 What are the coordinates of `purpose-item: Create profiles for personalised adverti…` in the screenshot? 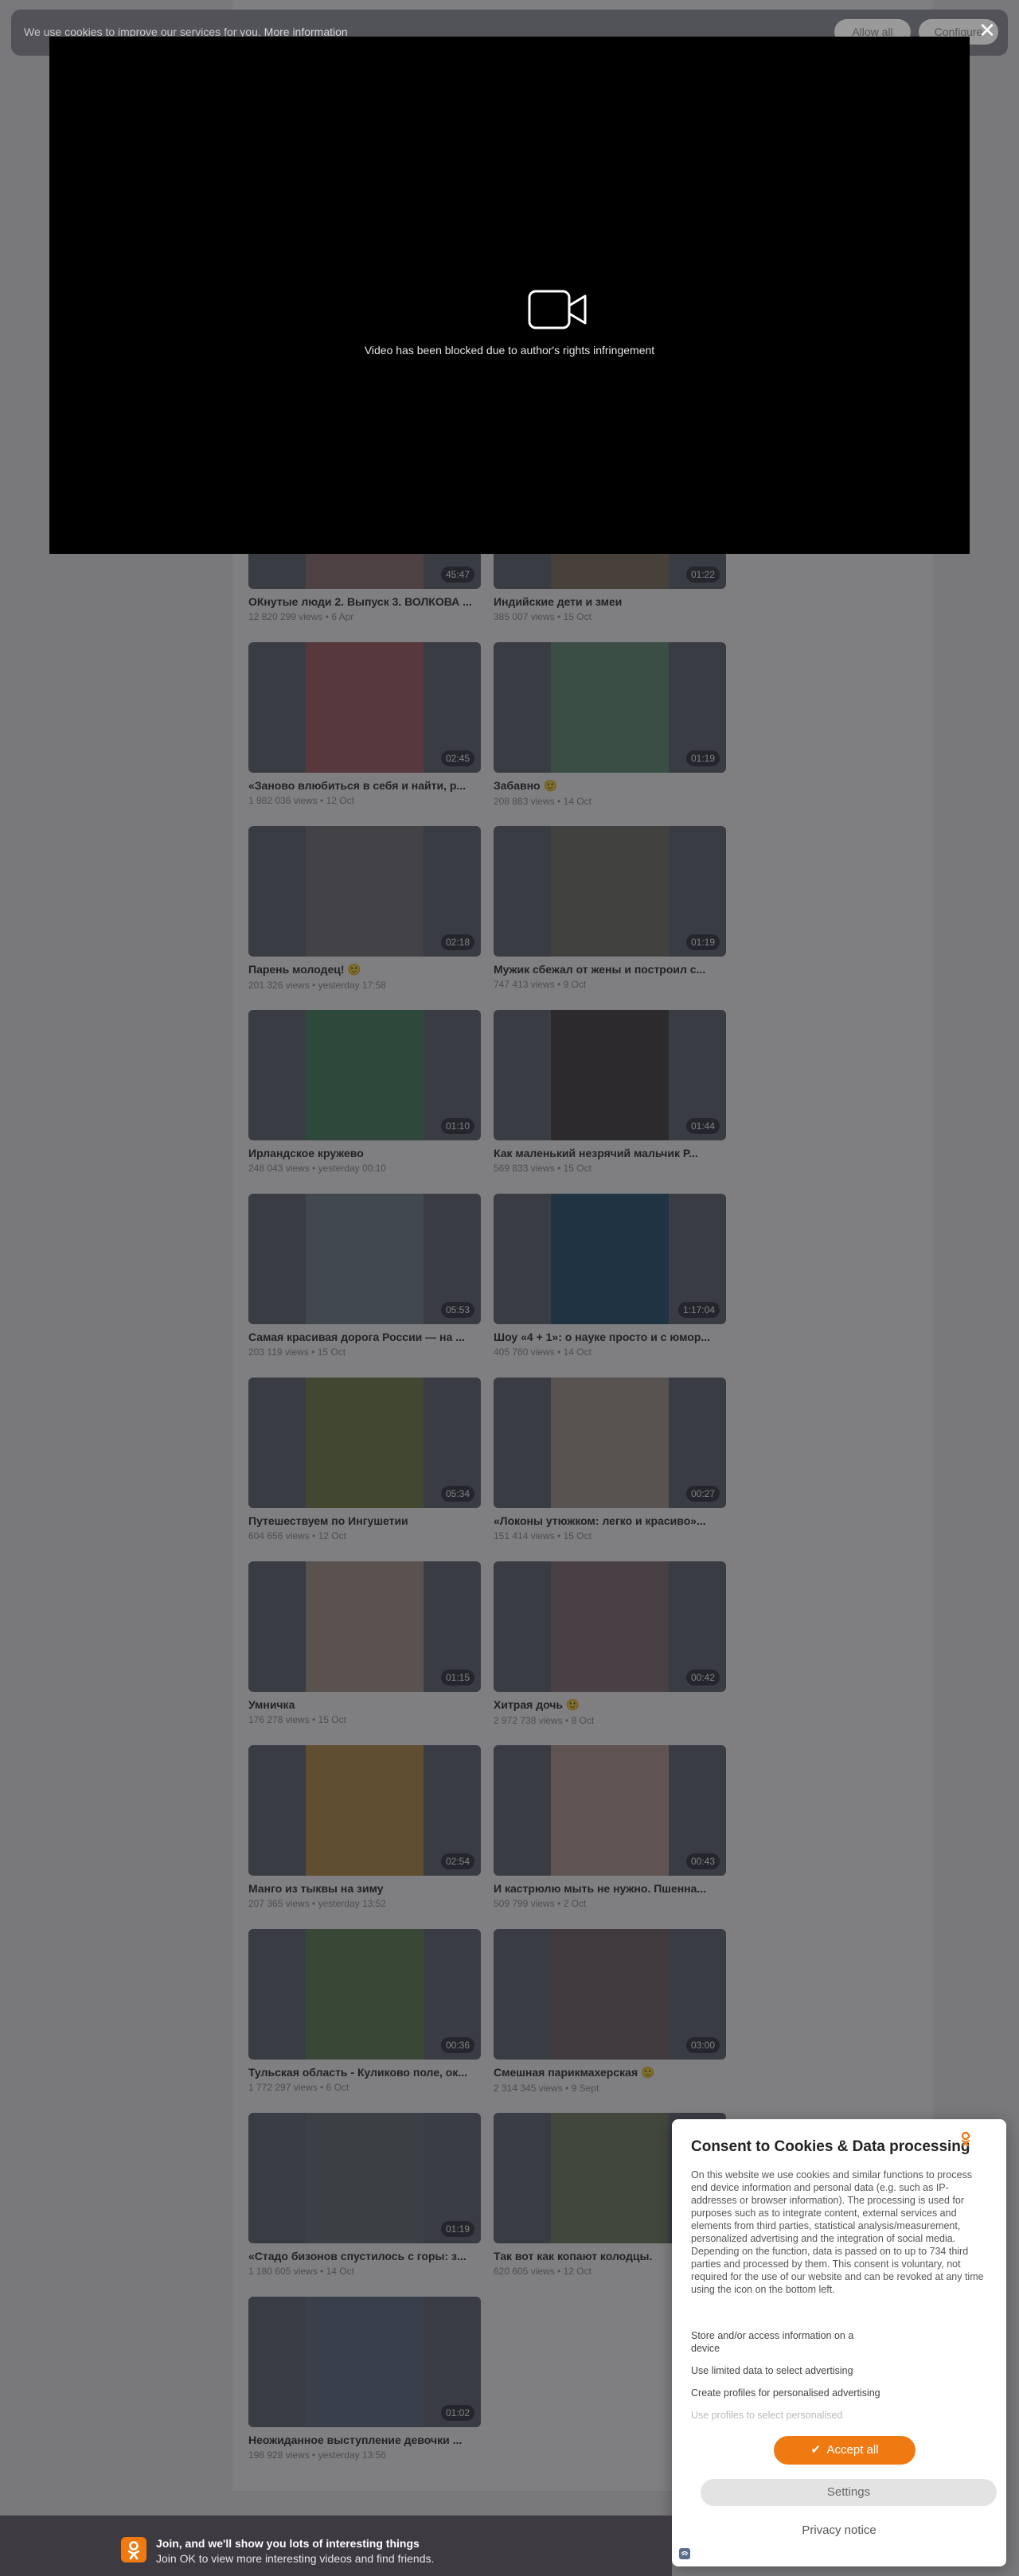 It's located at (786, 2393).